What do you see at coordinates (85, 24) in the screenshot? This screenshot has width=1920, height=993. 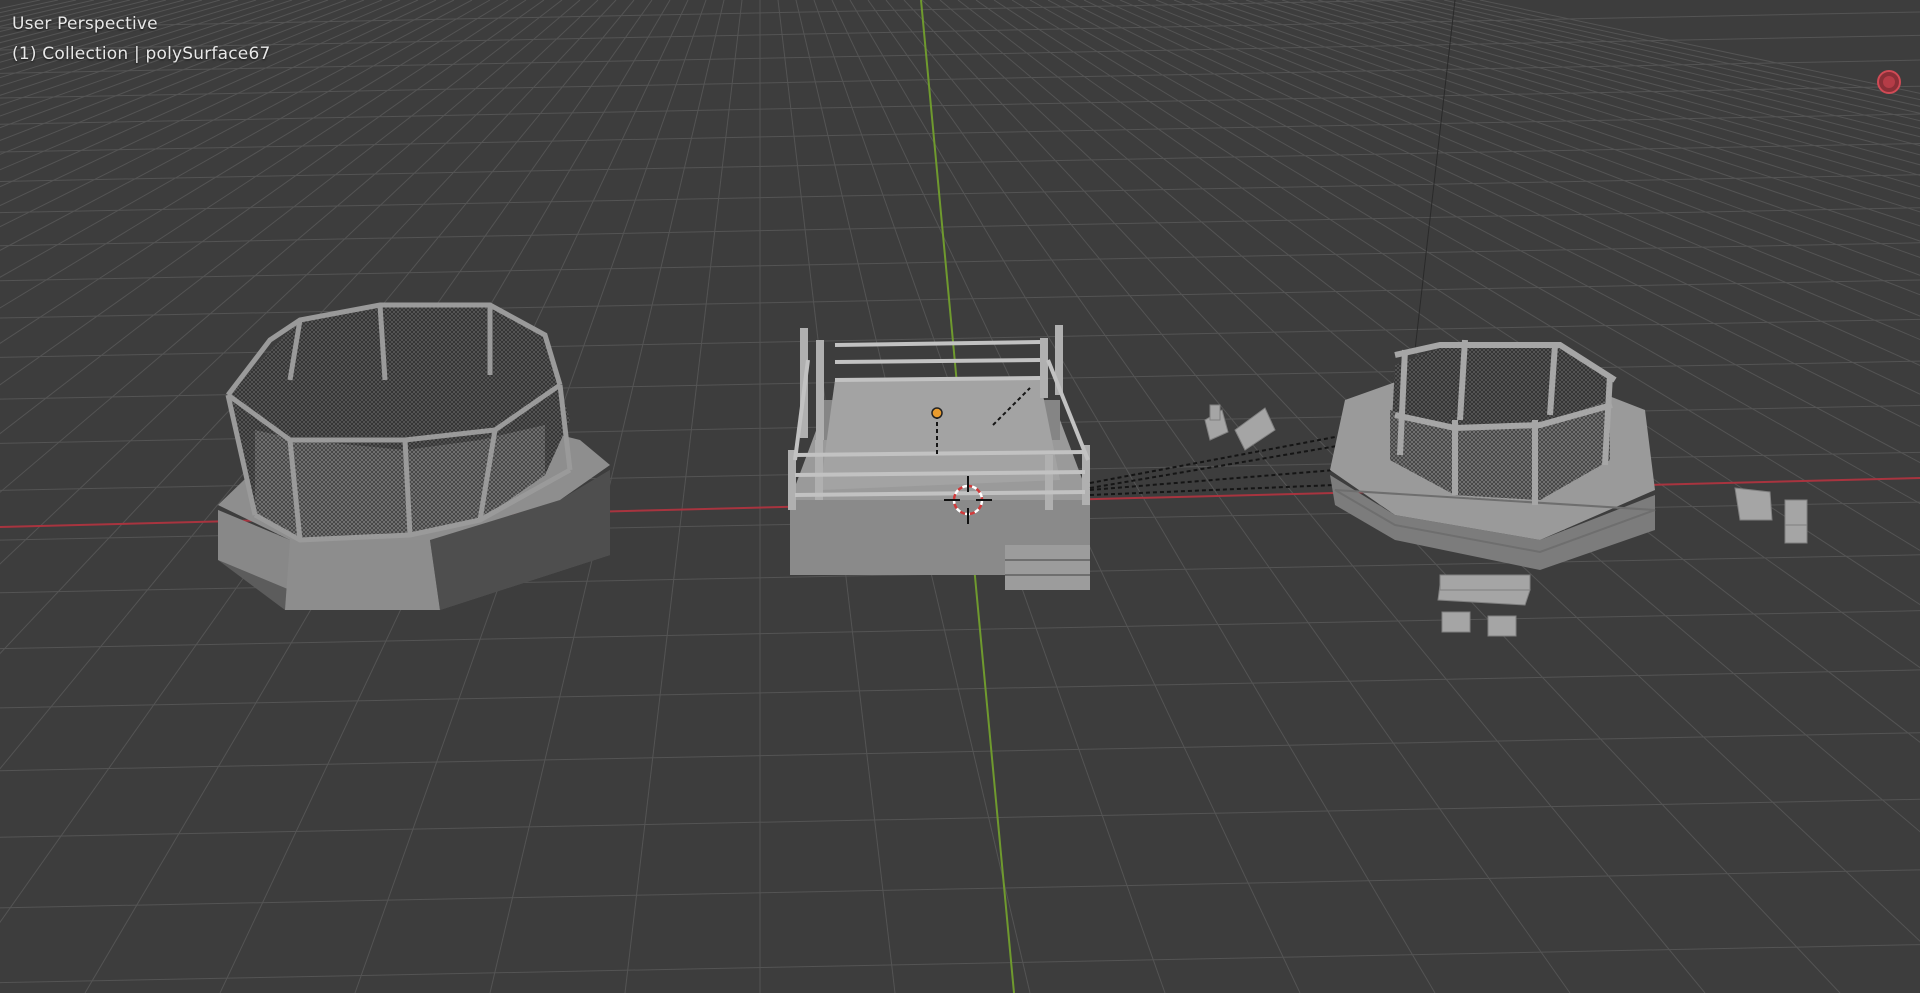 I see `viewport-view-name: User Perspective` at bounding box center [85, 24].